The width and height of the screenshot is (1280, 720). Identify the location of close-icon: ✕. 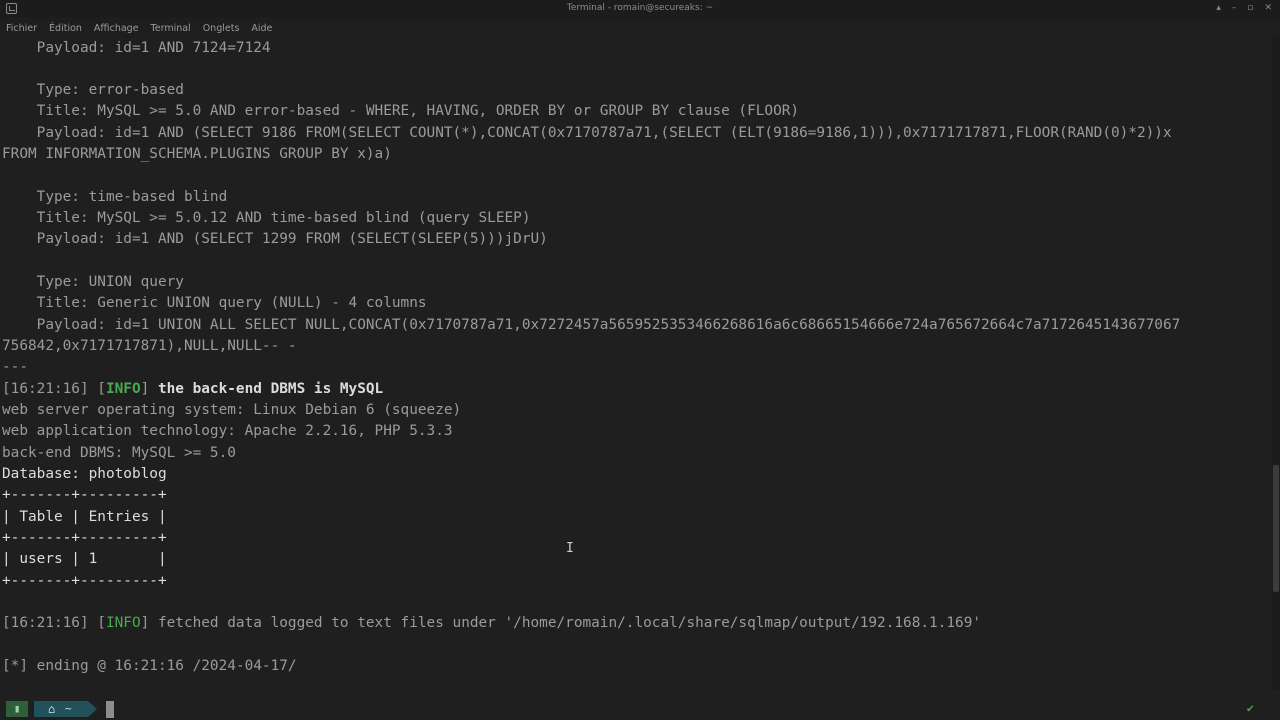
(1268, 8).